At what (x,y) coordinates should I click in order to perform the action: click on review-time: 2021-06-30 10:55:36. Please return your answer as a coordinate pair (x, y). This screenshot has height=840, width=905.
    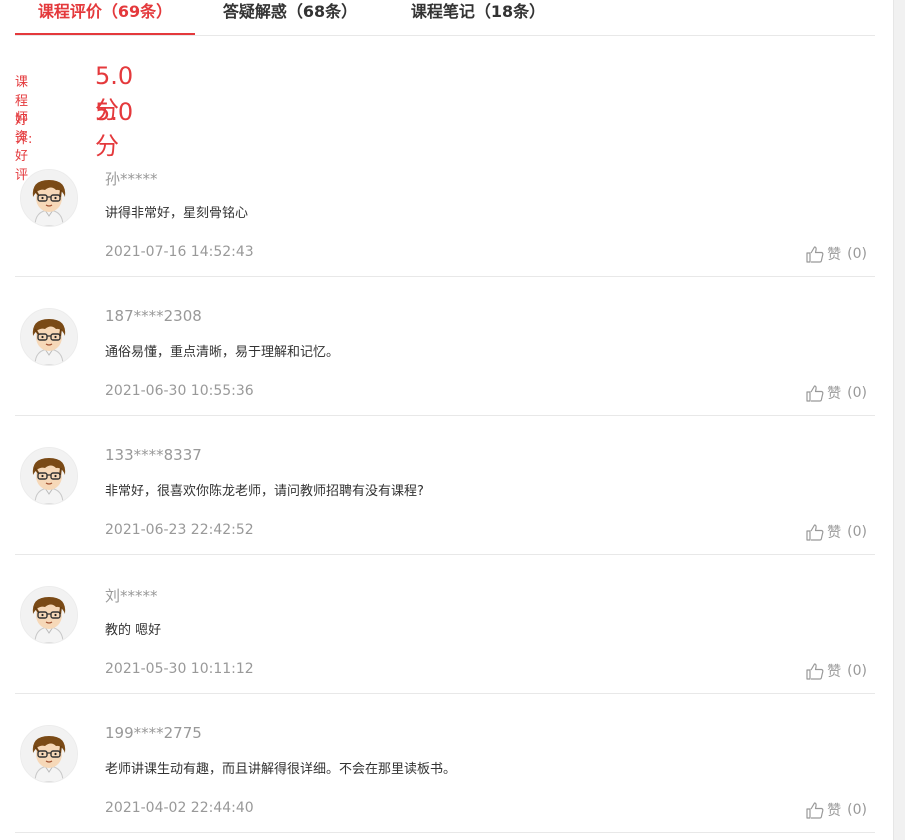
    Looking at the image, I should click on (179, 391).